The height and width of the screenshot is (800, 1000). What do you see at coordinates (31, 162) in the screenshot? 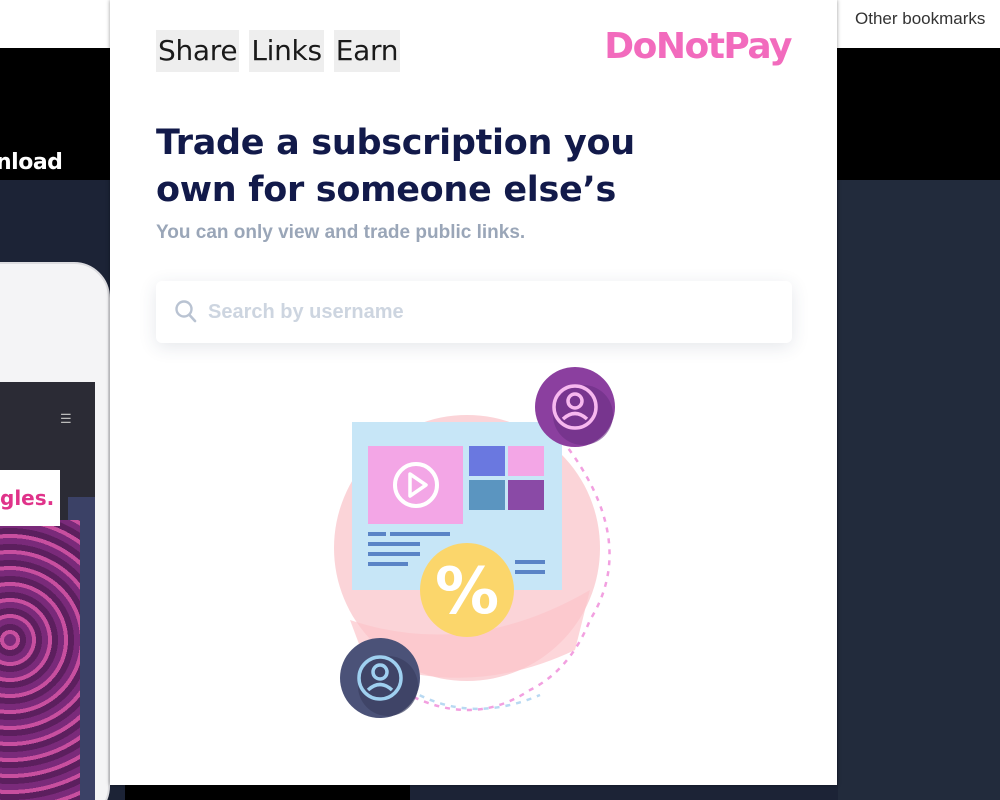
I see `background-download-link: nload` at bounding box center [31, 162].